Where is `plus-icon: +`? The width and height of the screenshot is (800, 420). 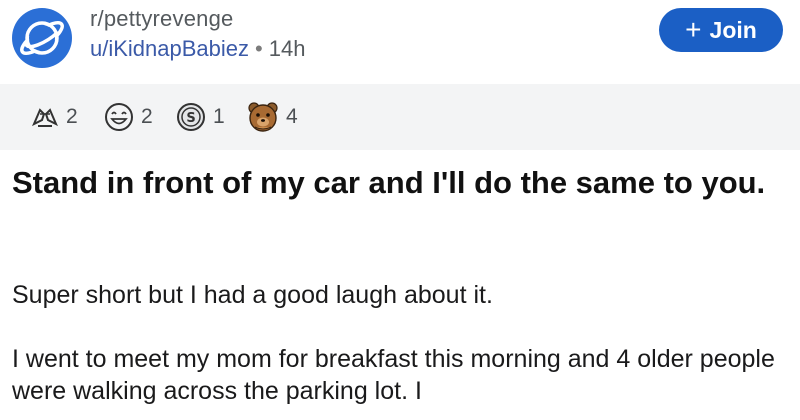
plus-icon: + is located at coordinates (693, 29).